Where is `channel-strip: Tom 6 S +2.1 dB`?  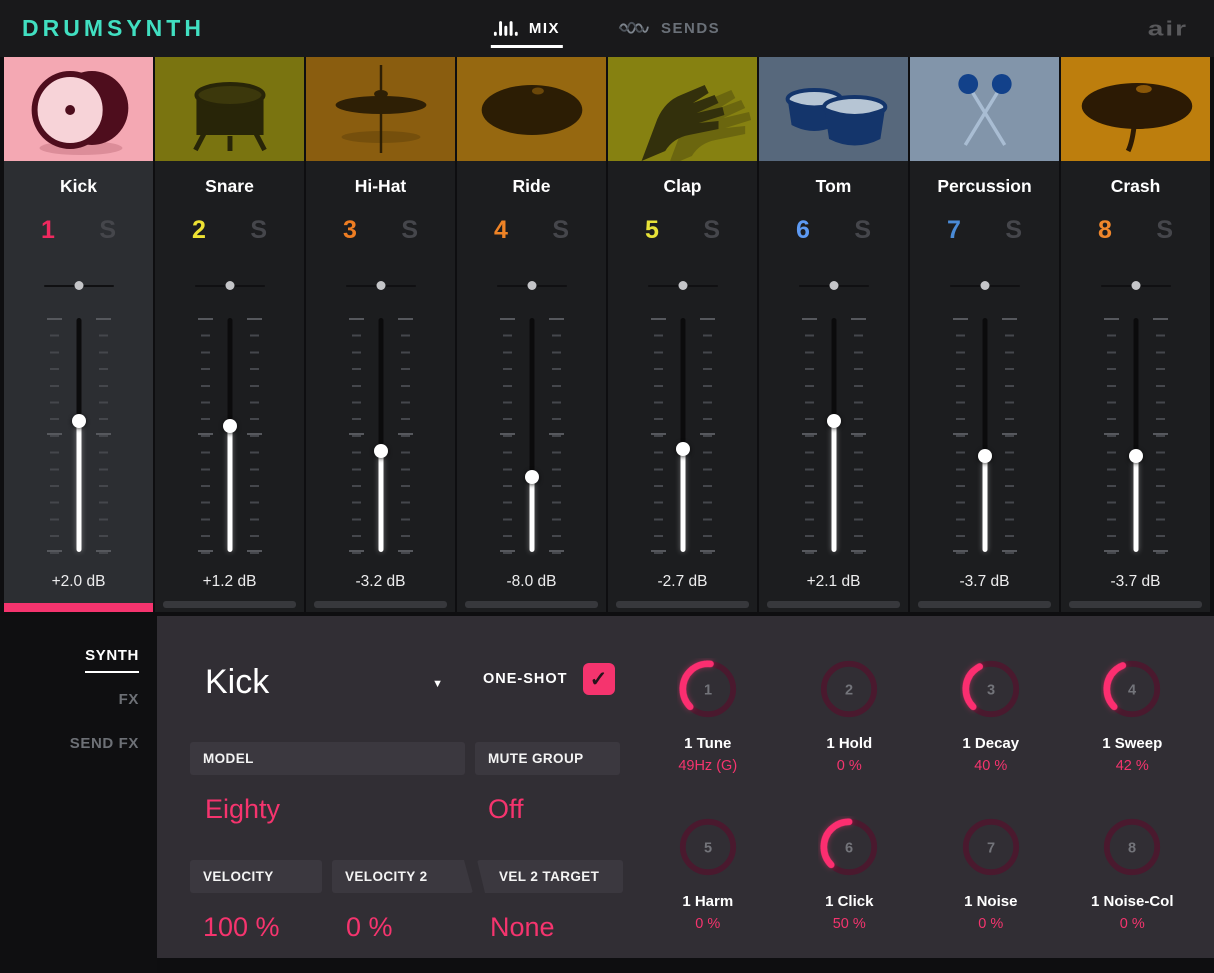 channel-strip: Tom 6 S +2.1 dB is located at coordinates (833, 334).